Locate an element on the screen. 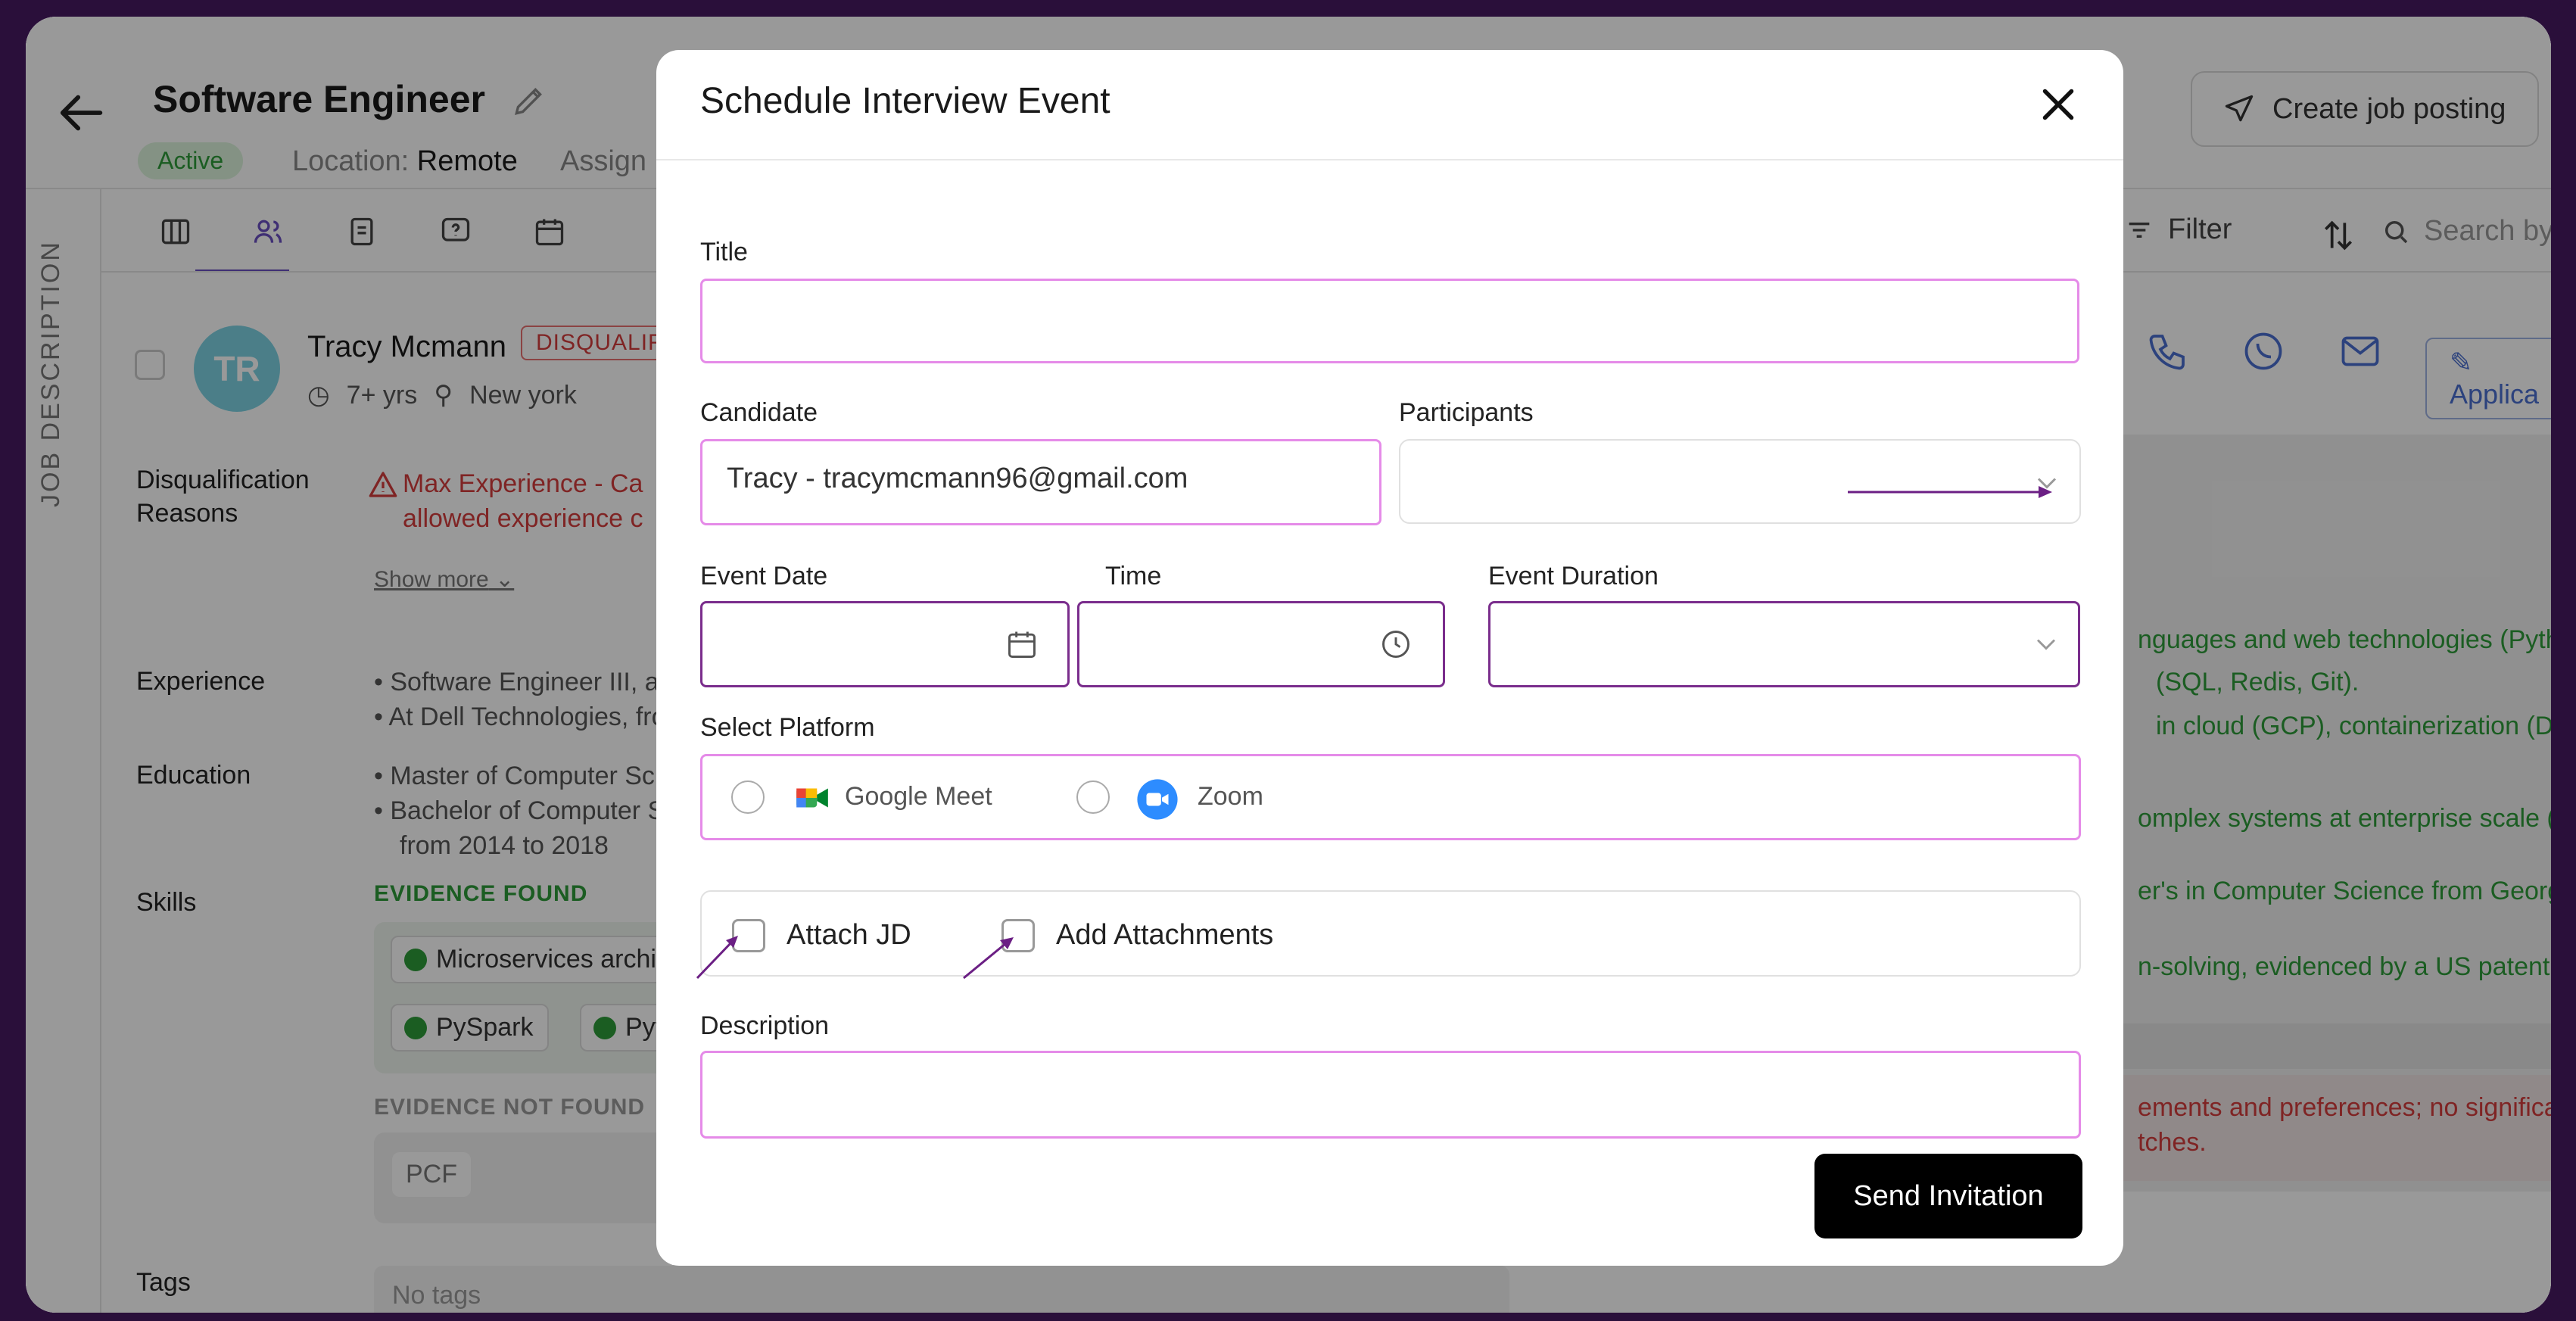 This screenshot has width=2576, height=1321. calendar-icon is located at coordinates (1022, 645).